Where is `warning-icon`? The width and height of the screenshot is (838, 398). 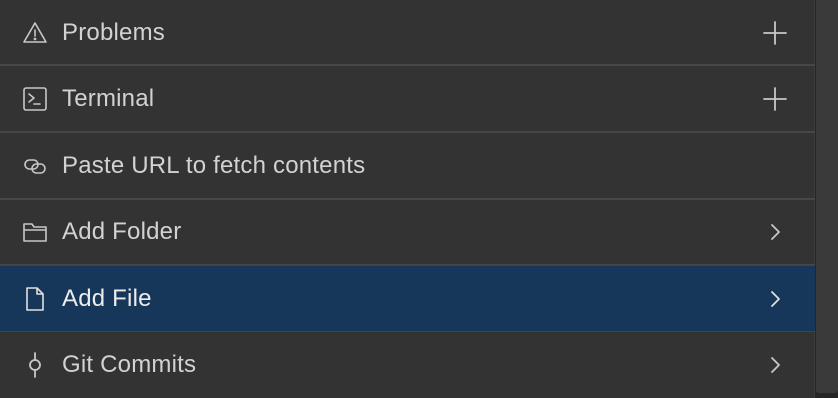
warning-icon is located at coordinates (35, 33).